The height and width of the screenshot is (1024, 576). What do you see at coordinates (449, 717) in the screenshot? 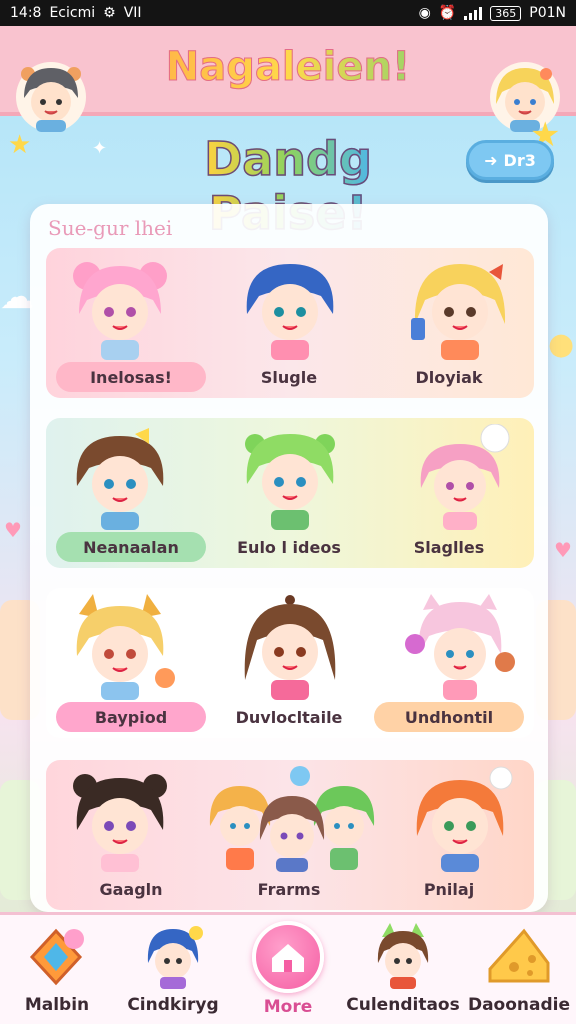
I see `character-name-label: Undhontil` at bounding box center [449, 717].